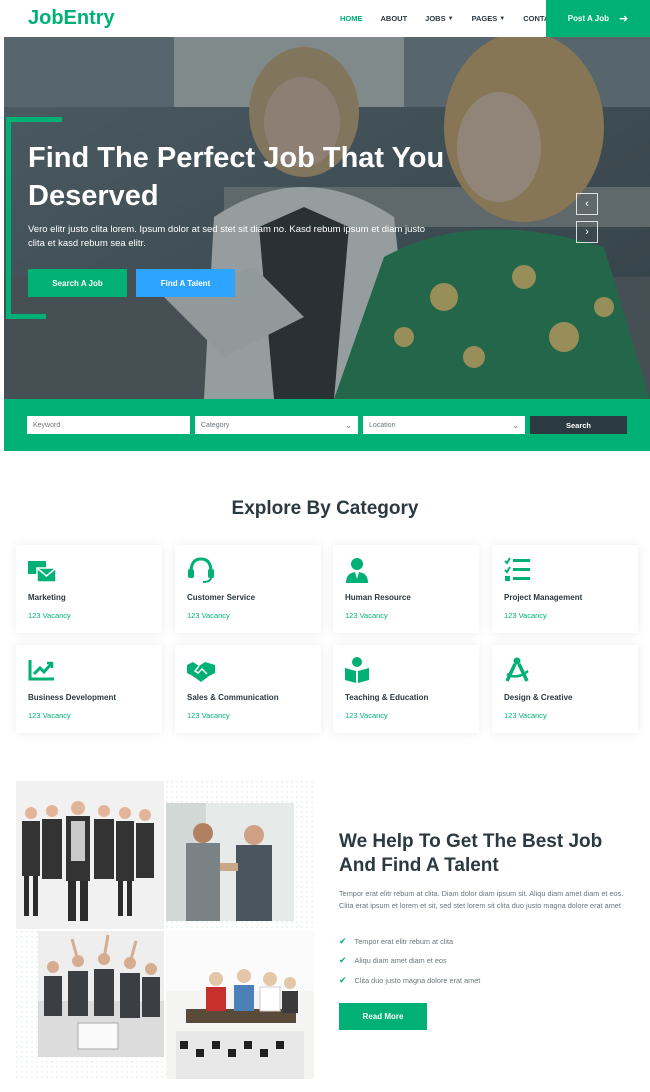  What do you see at coordinates (101, 994) in the screenshot?
I see `celebration-photo` at bounding box center [101, 994].